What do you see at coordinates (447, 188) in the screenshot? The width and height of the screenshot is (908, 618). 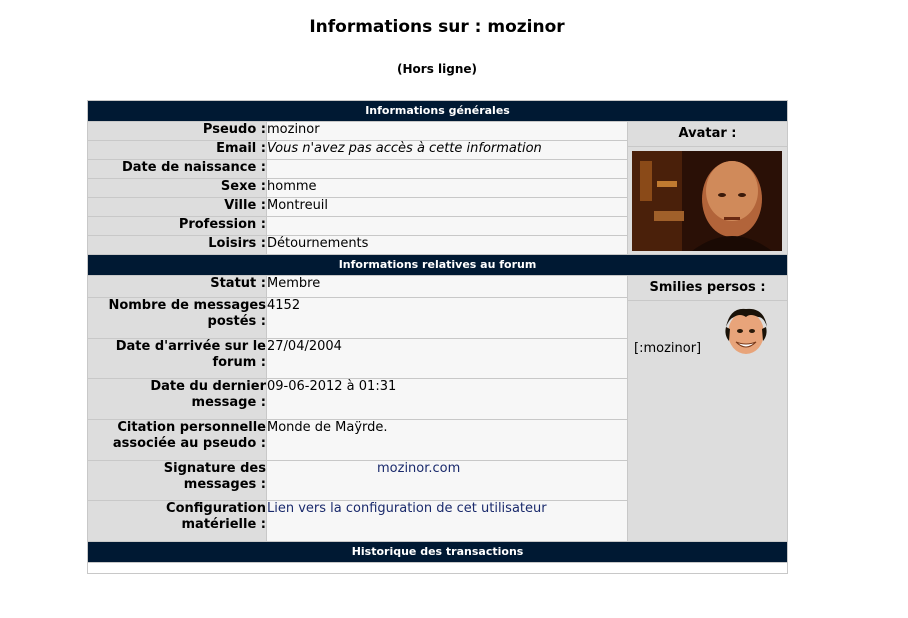 I see `sex-value: homme` at bounding box center [447, 188].